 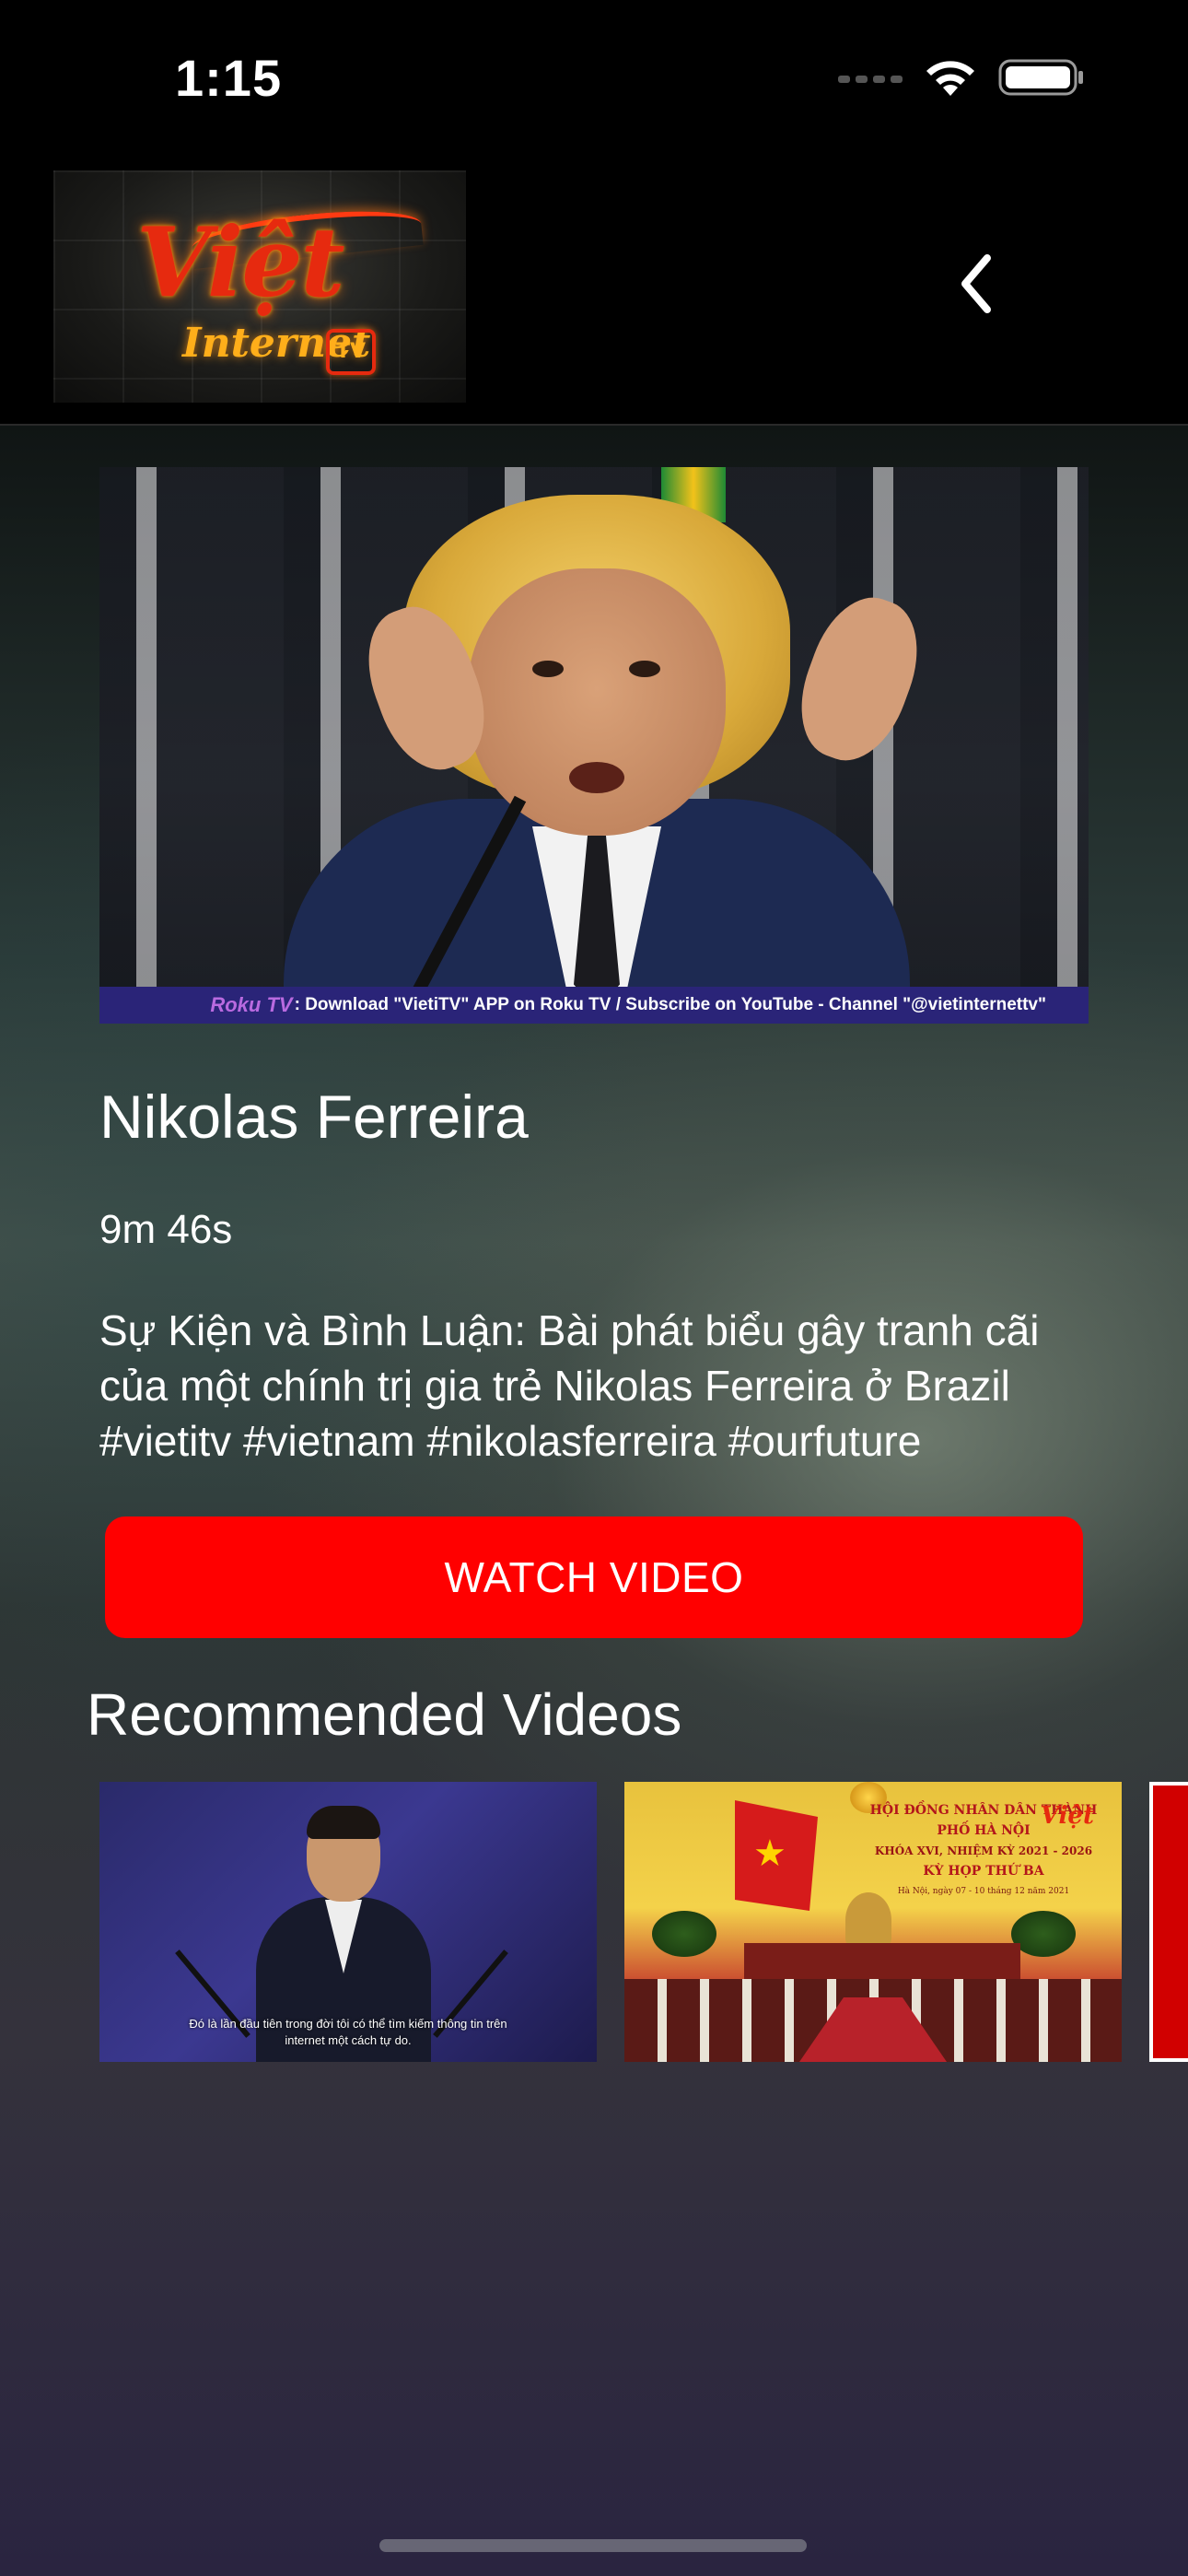 What do you see at coordinates (251, 1004) in the screenshot?
I see `banner-brand: Roku TV` at bounding box center [251, 1004].